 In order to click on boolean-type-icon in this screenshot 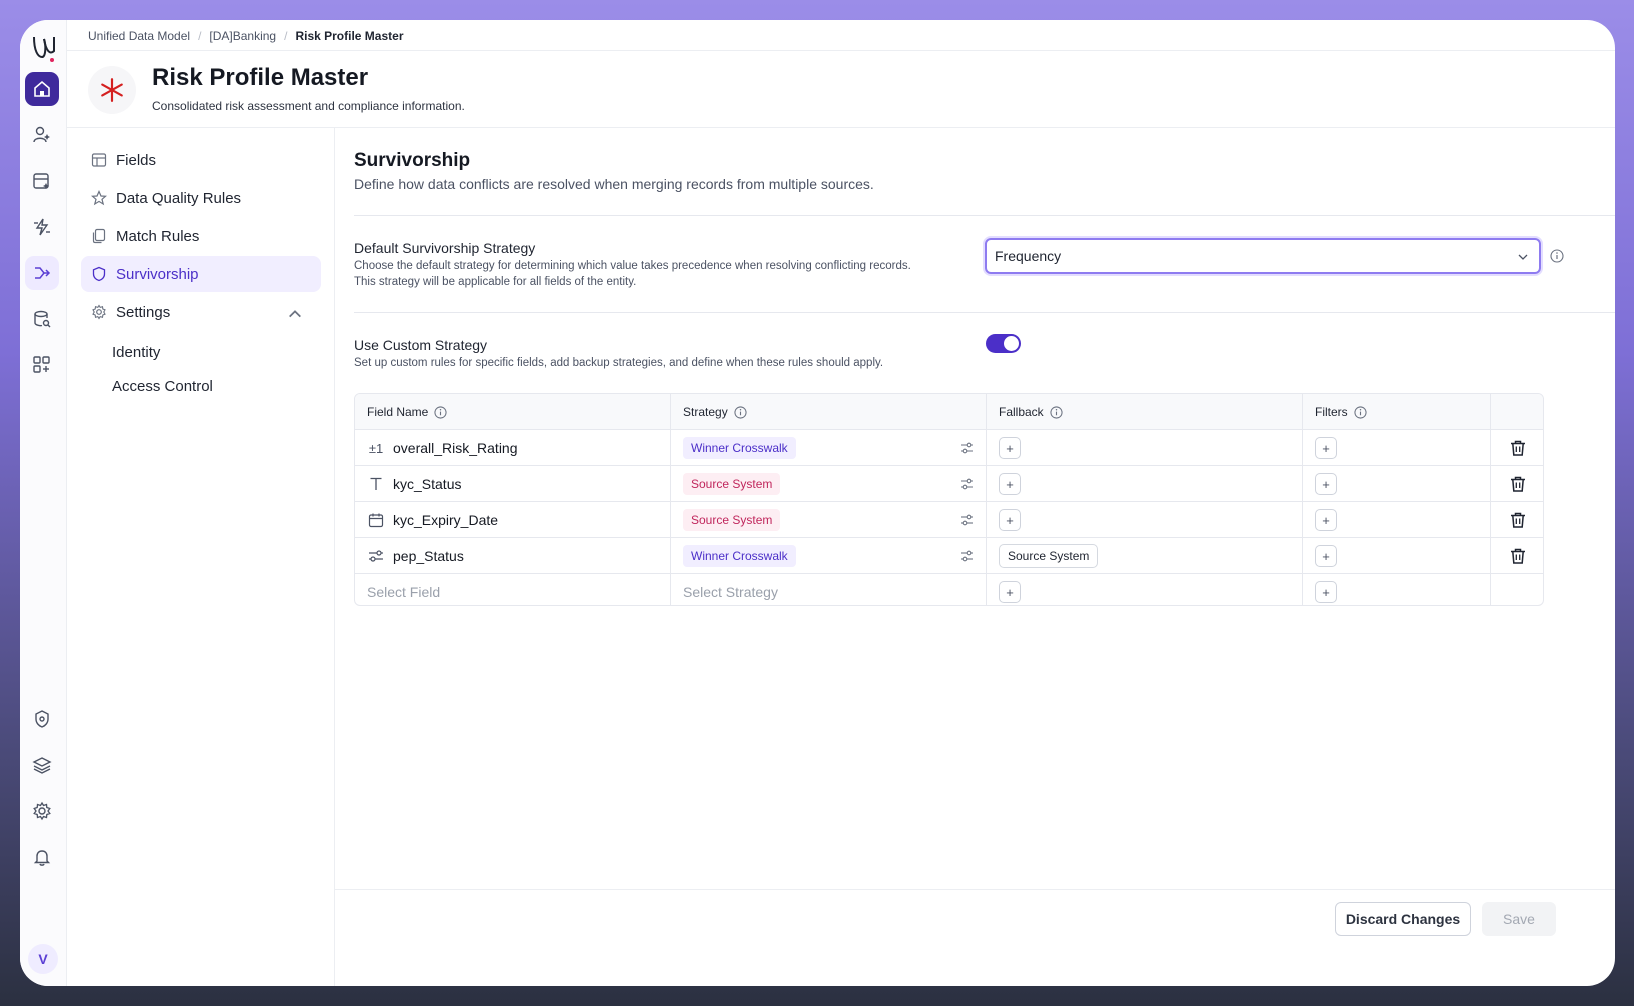, I will do `click(376, 556)`.